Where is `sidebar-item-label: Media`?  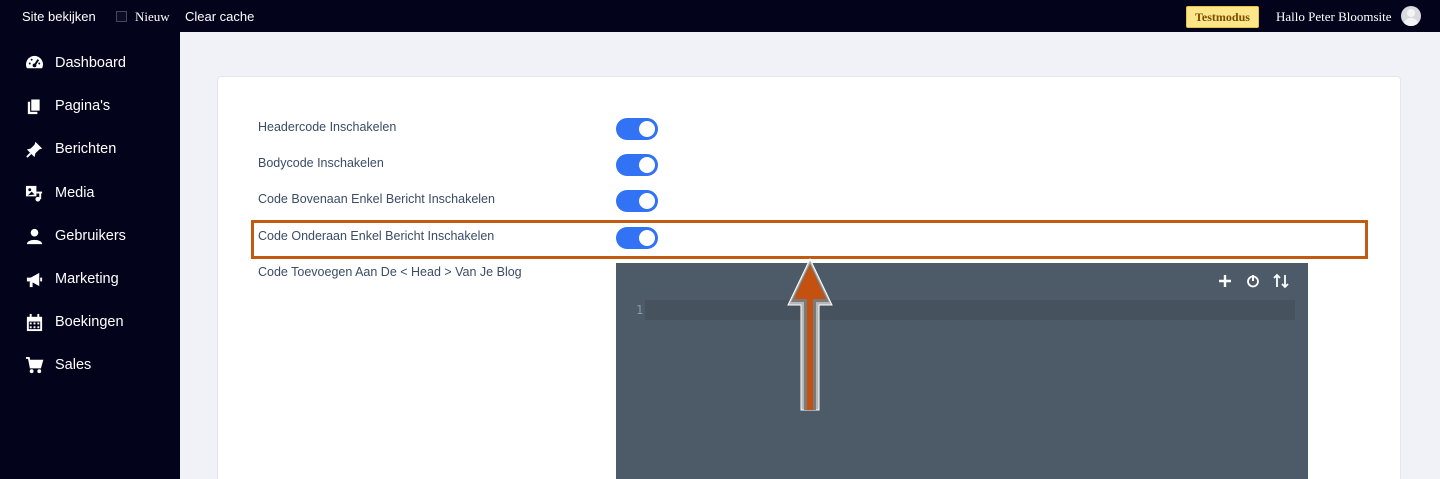 sidebar-item-label: Media is located at coordinates (75, 193).